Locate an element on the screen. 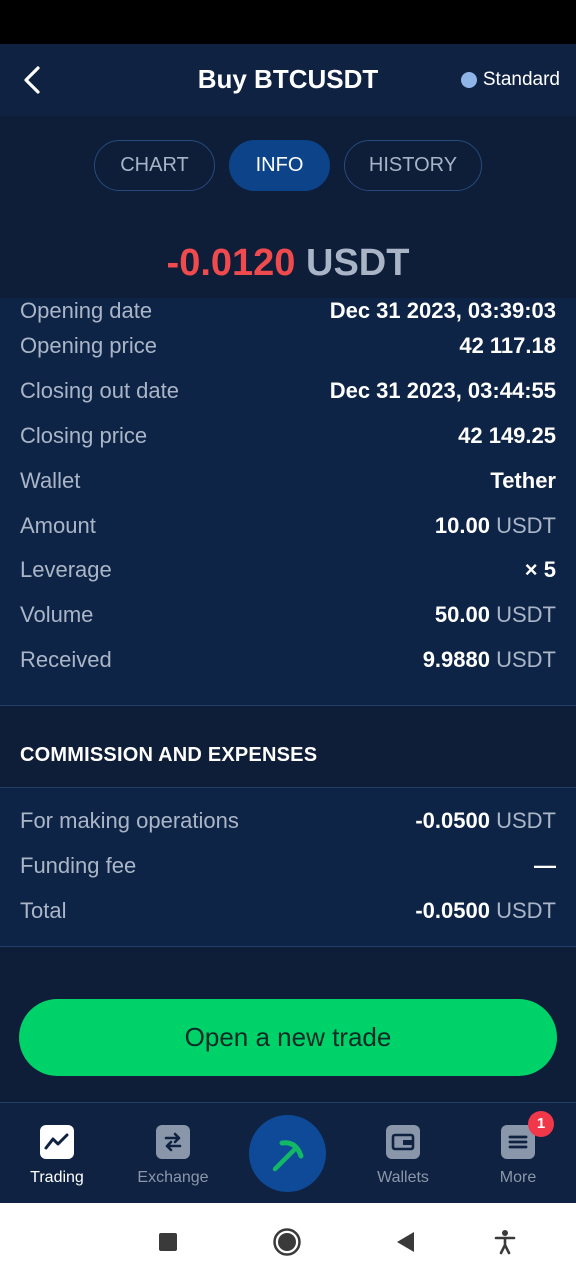 The width and height of the screenshot is (576, 1280). nav-label: Trading is located at coordinates (57, 1177).